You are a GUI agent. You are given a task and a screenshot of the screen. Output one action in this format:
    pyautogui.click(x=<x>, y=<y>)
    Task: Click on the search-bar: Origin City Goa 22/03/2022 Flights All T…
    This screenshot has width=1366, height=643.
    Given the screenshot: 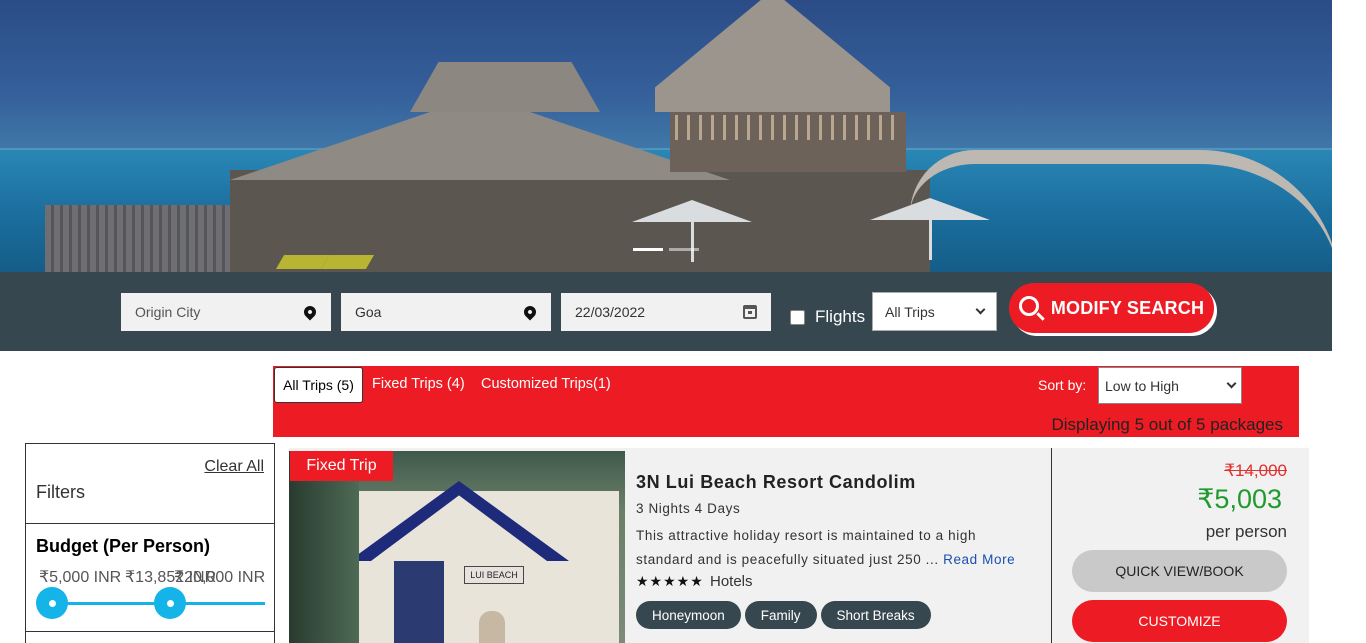 What is the action you would take?
    pyautogui.click(x=666, y=311)
    